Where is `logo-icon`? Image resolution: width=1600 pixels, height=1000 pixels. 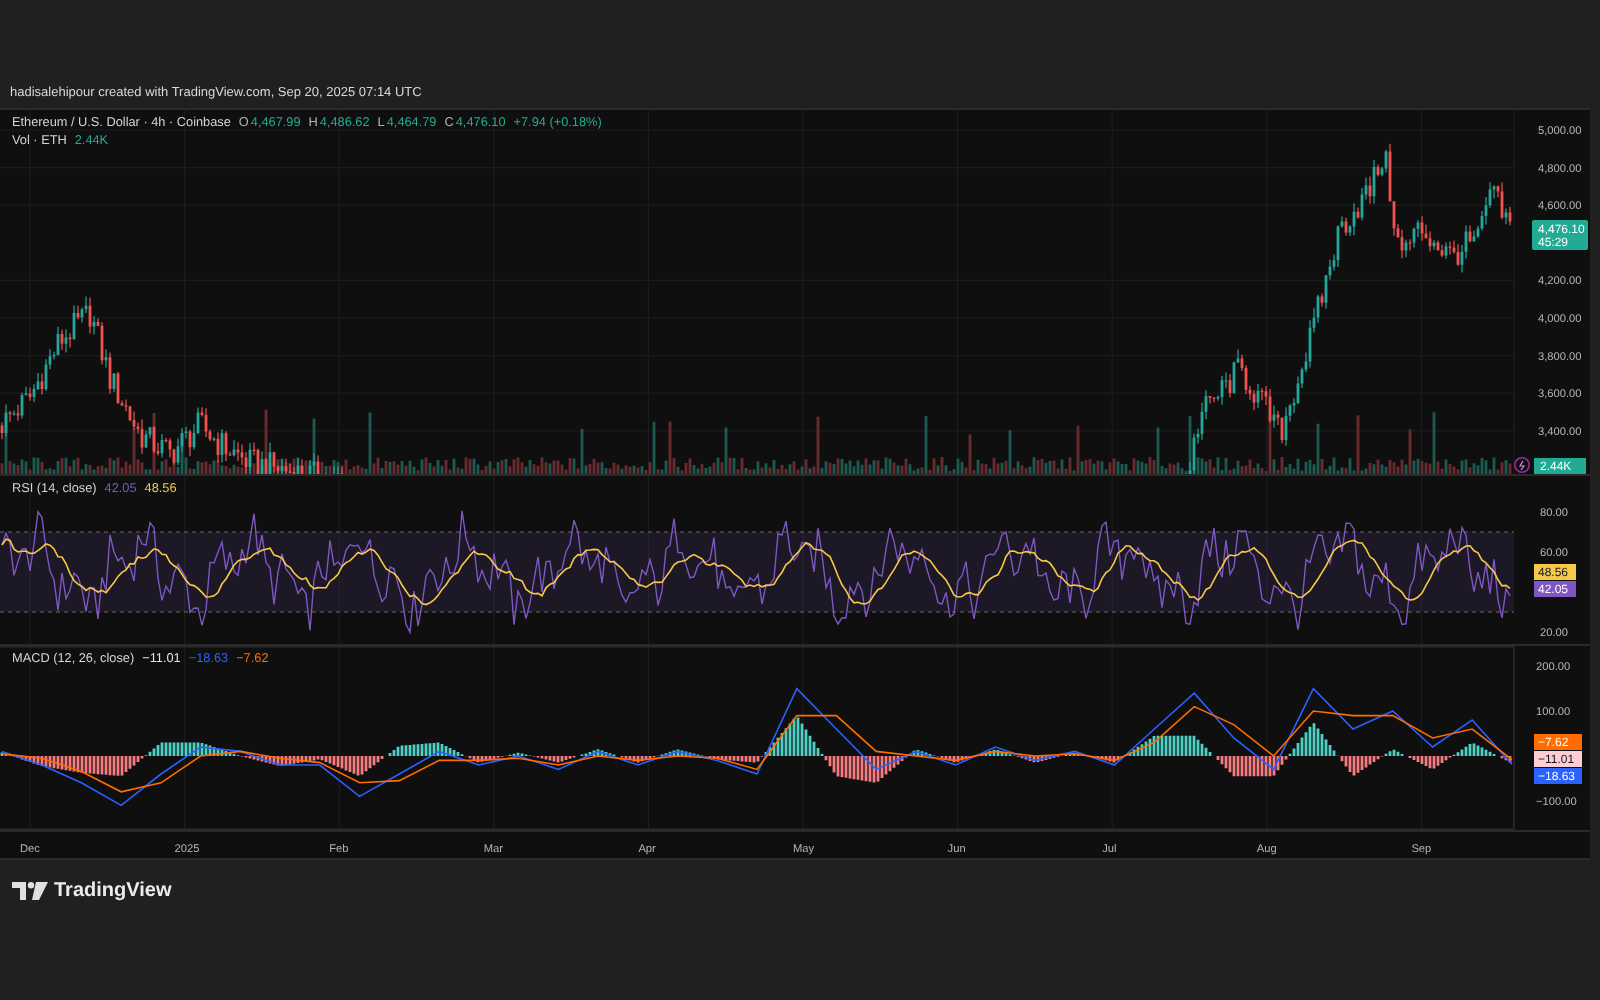 logo-icon is located at coordinates (30, 891).